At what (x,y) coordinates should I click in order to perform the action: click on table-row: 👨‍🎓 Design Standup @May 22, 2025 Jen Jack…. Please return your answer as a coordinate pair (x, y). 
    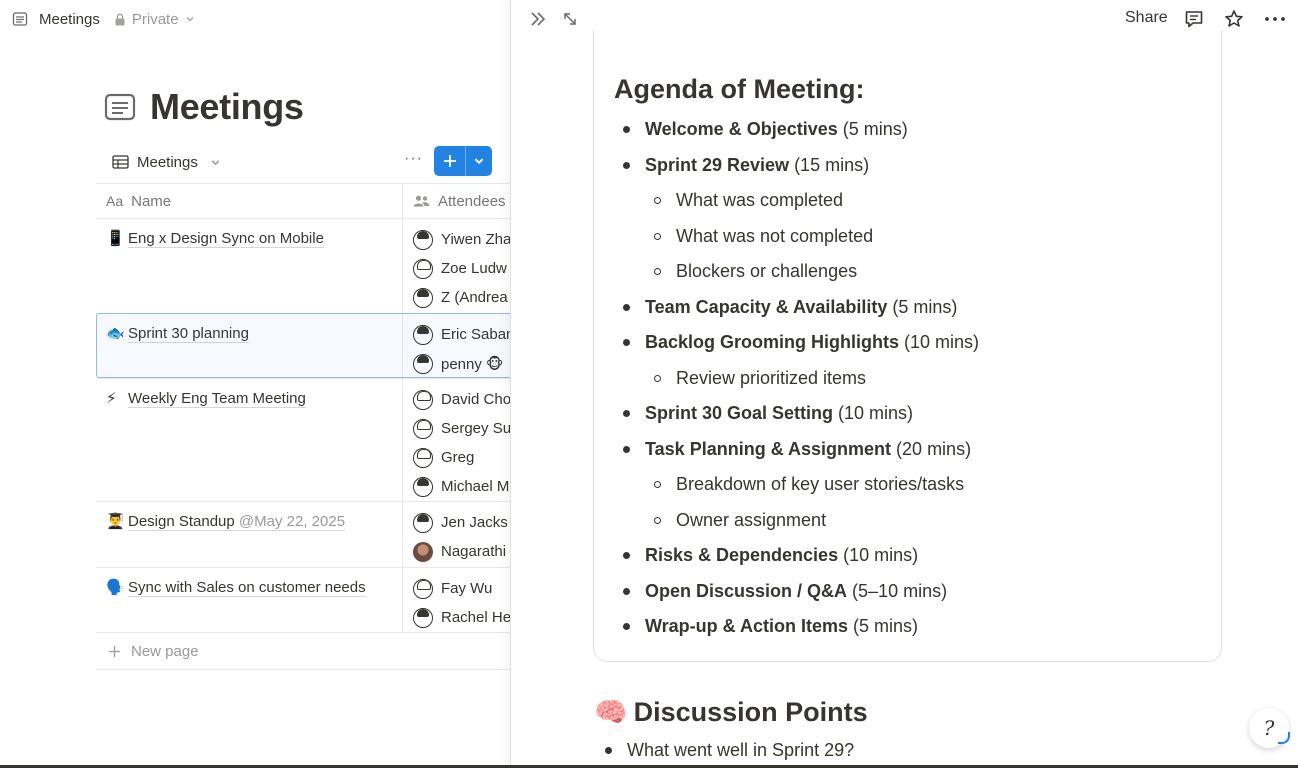
    Looking at the image, I should click on (303, 535).